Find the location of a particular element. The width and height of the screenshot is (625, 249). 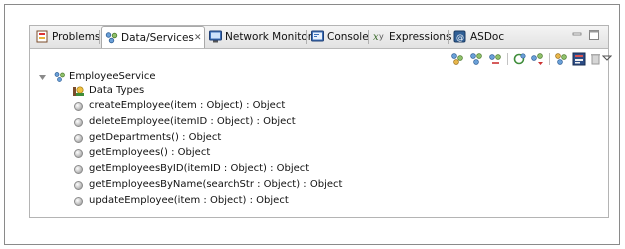

generate-form-icon is located at coordinates (579, 59).